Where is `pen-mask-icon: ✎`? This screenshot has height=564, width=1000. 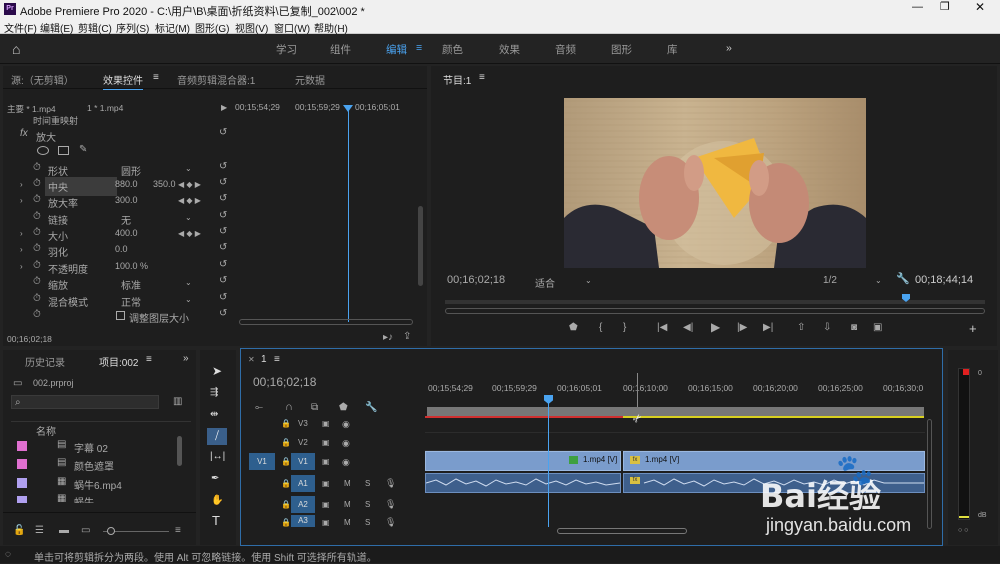
pen-mask-icon: ✎ is located at coordinates (83, 150).